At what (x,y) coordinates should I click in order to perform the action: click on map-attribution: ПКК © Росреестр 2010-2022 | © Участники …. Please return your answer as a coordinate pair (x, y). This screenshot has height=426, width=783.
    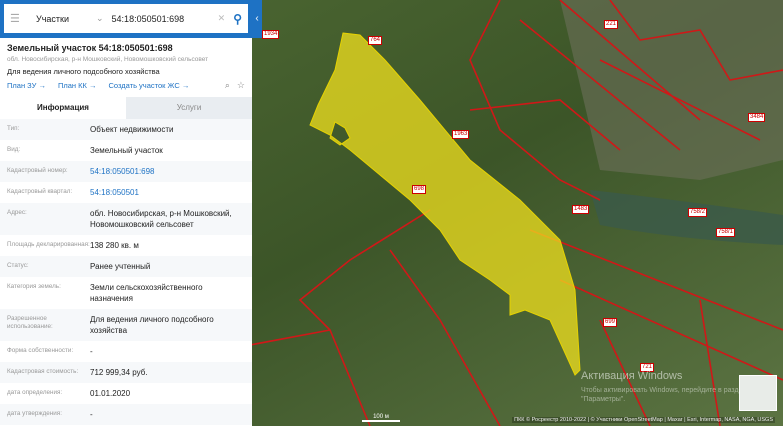
    Looking at the image, I should click on (643, 420).